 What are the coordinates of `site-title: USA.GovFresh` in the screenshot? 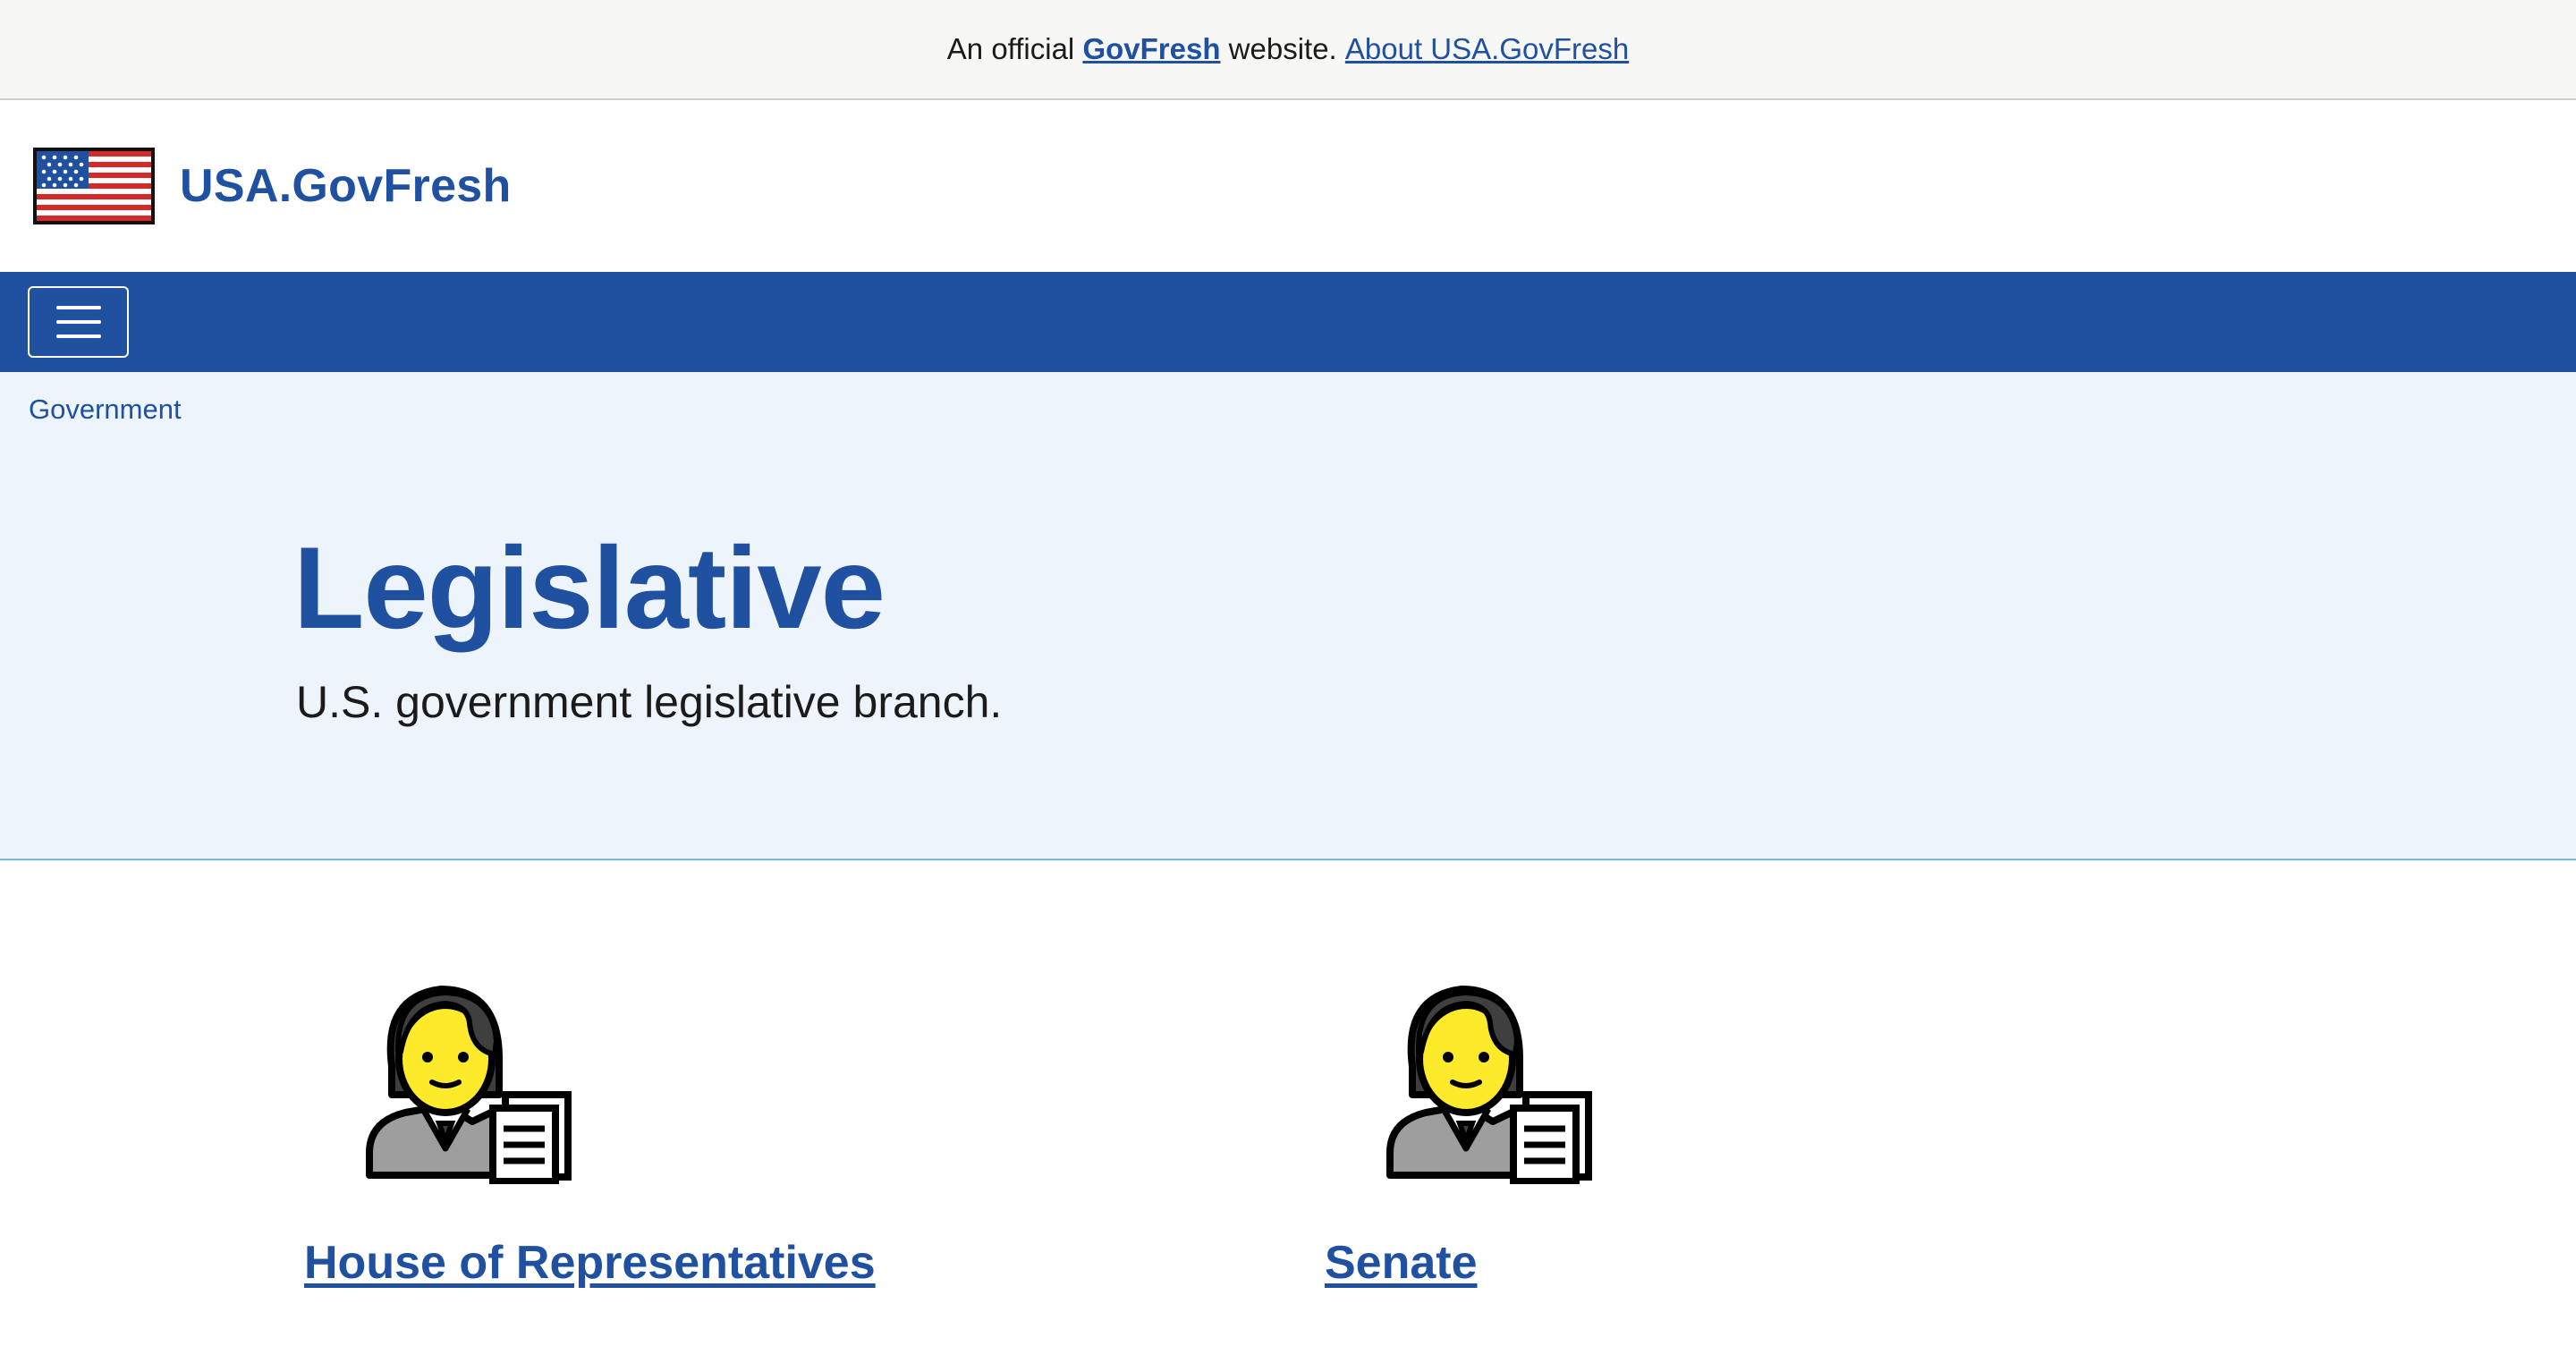 It's located at (346, 186).